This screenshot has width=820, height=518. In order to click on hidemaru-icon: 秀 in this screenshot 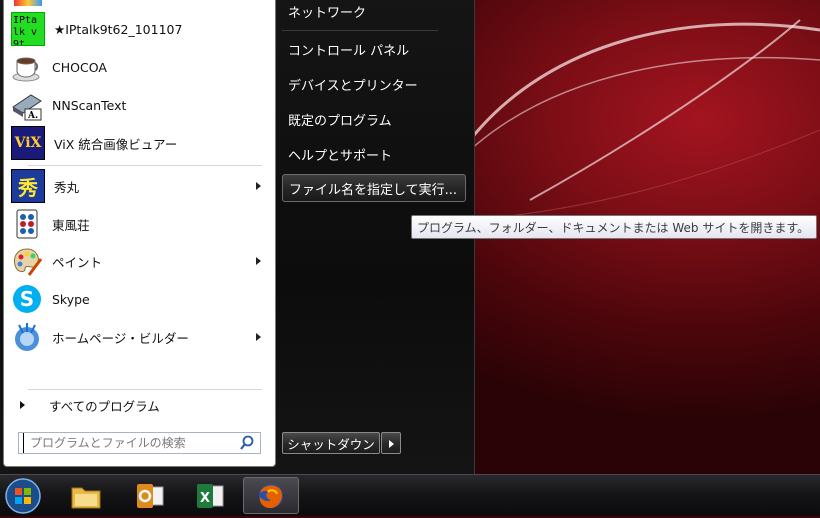, I will do `click(28, 186)`.